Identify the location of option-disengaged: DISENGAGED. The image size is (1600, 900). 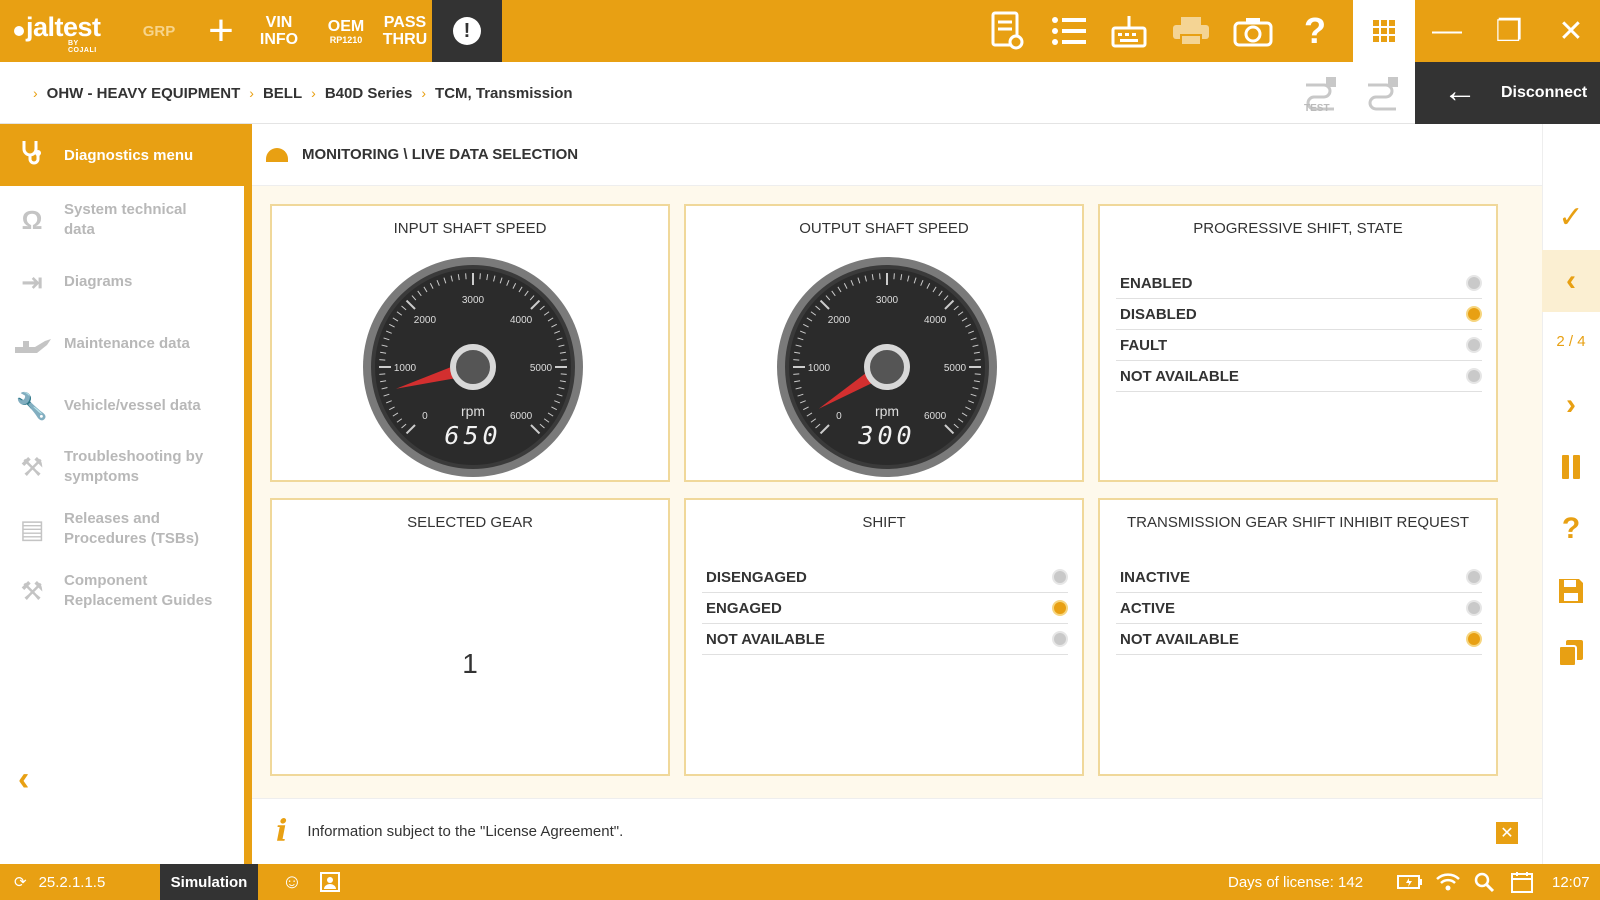
(885, 577).